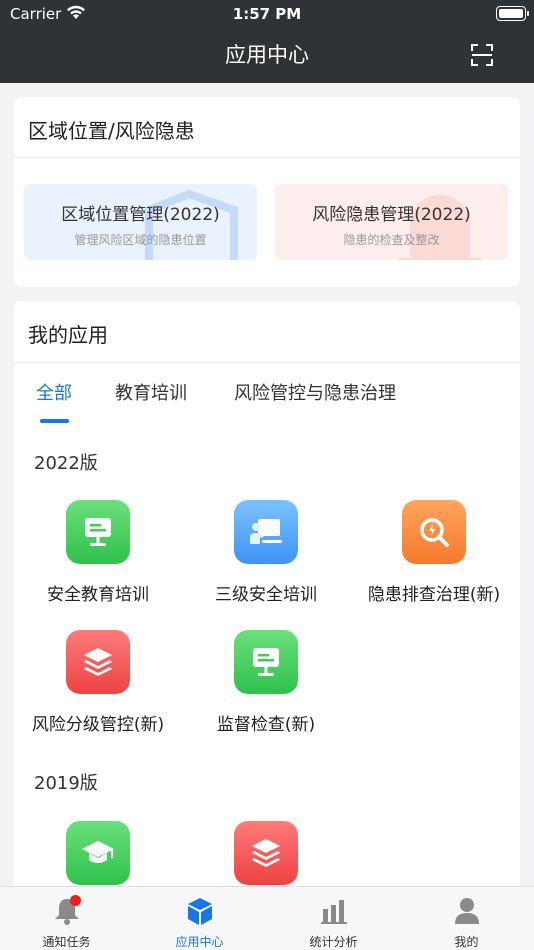 The height and width of the screenshot is (950, 534). What do you see at coordinates (151, 392) in the screenshot?
I see `tab-education: 教育培训` at bounding box center [151, 392].